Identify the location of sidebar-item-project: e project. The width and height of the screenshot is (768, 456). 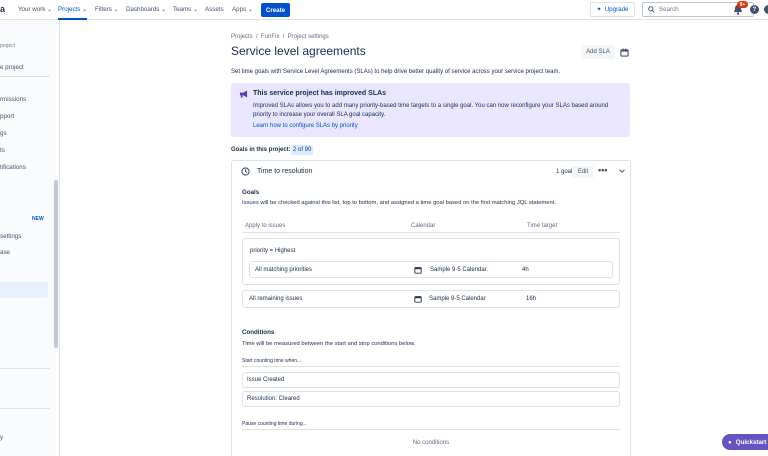
(12, 67).